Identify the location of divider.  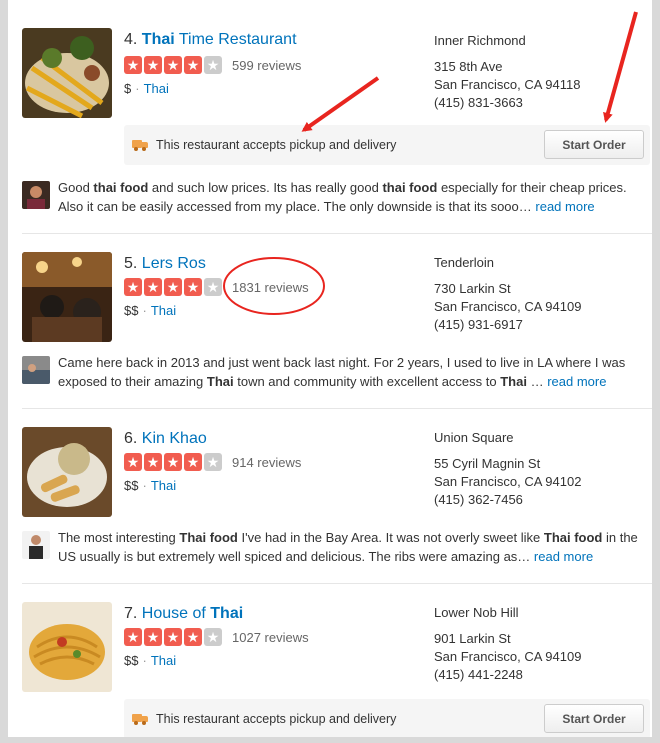
(337, 408).